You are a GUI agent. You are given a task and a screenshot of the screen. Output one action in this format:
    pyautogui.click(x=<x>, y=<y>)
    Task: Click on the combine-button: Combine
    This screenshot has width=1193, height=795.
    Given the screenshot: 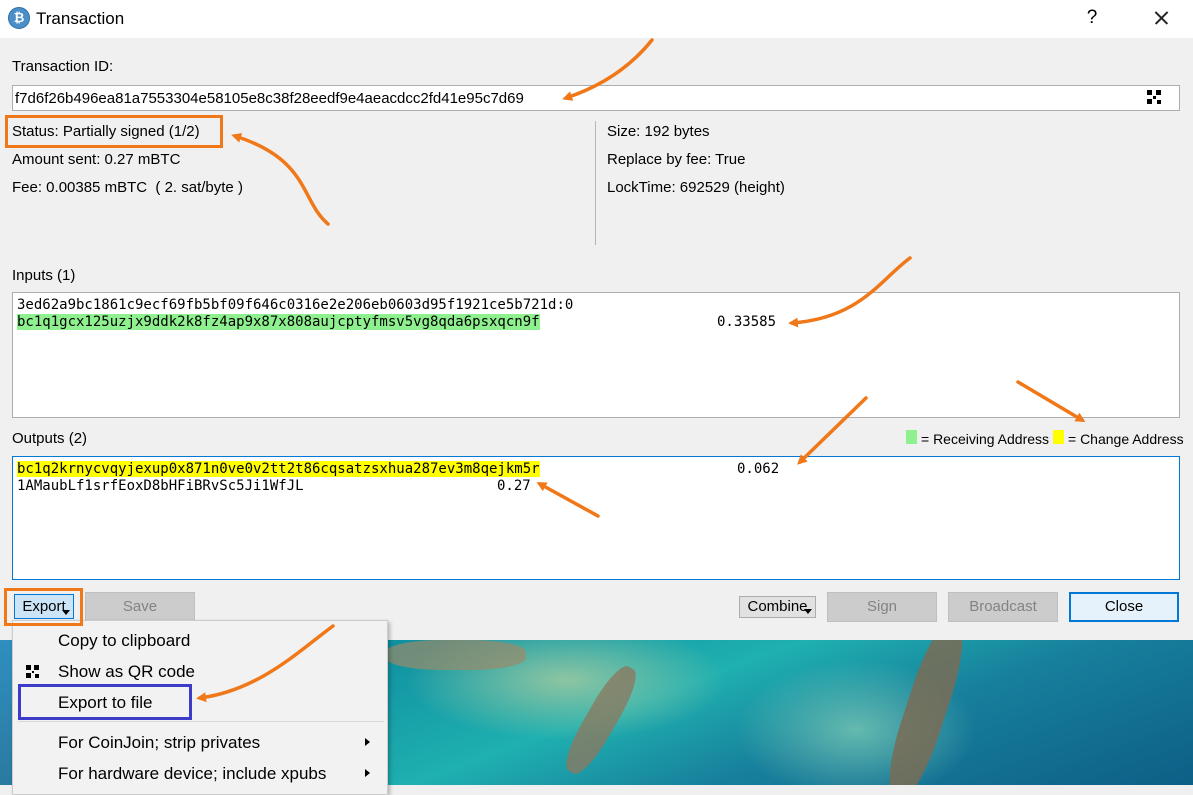 What is the action you would take?
    pyautogui.click(x=777, y=607)
    